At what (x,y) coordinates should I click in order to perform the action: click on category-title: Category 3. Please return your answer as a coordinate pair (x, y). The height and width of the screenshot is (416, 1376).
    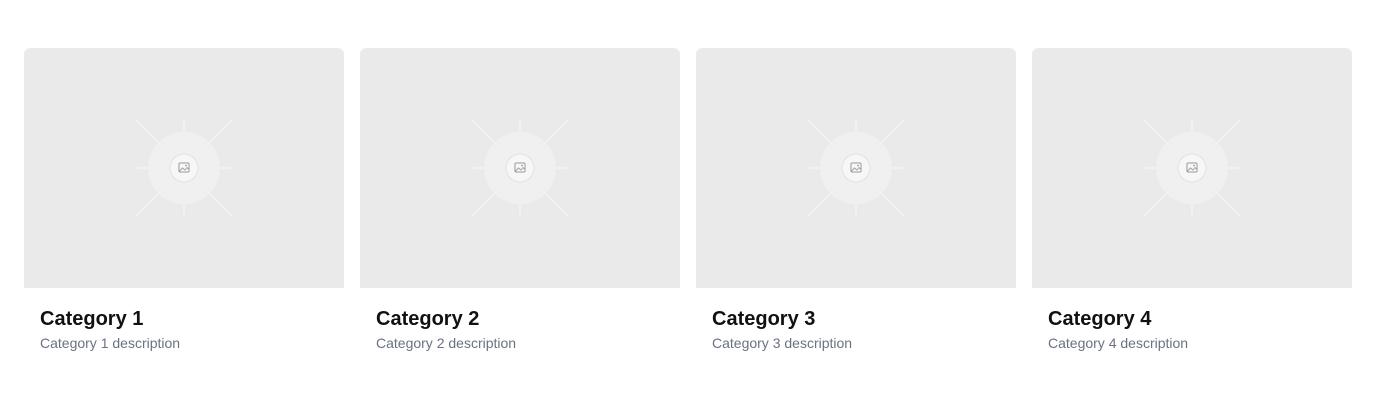
    Looking at the image, I should click on (856, 319).